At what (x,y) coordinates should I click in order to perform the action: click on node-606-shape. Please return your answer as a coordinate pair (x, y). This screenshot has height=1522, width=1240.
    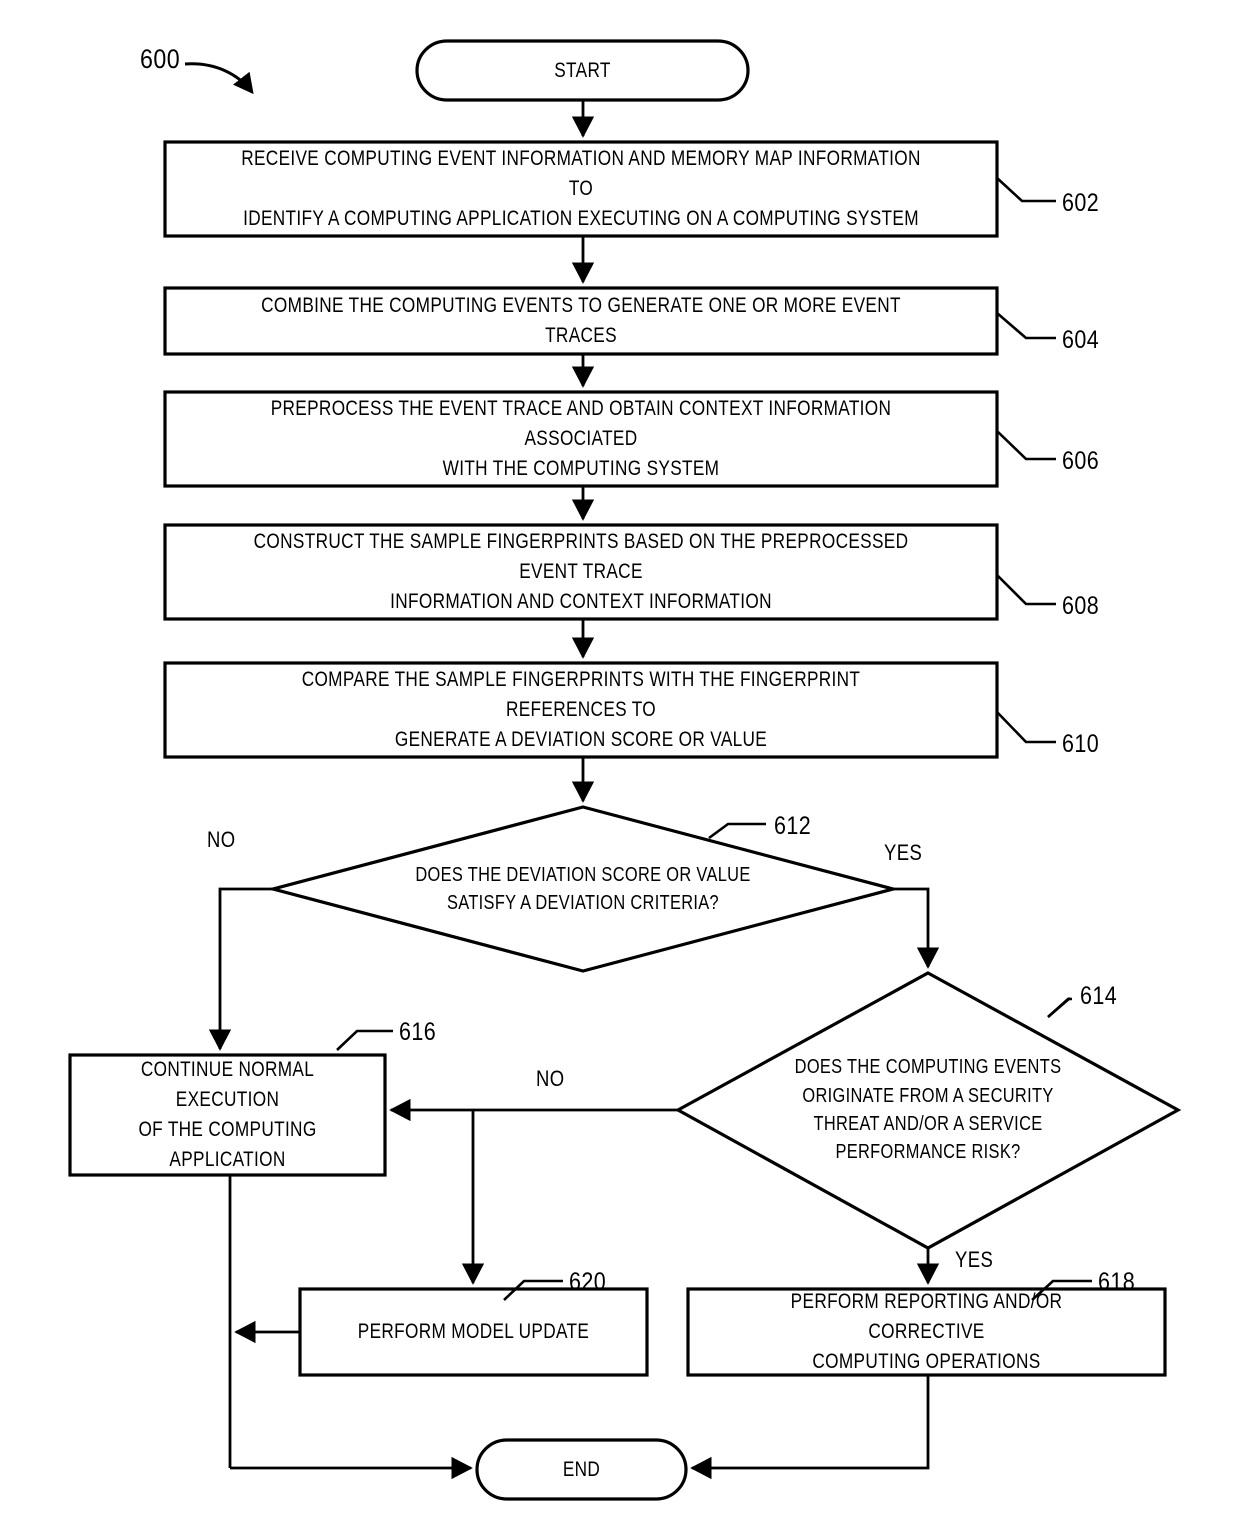
    Looking at the image, I should click on (581, 439).